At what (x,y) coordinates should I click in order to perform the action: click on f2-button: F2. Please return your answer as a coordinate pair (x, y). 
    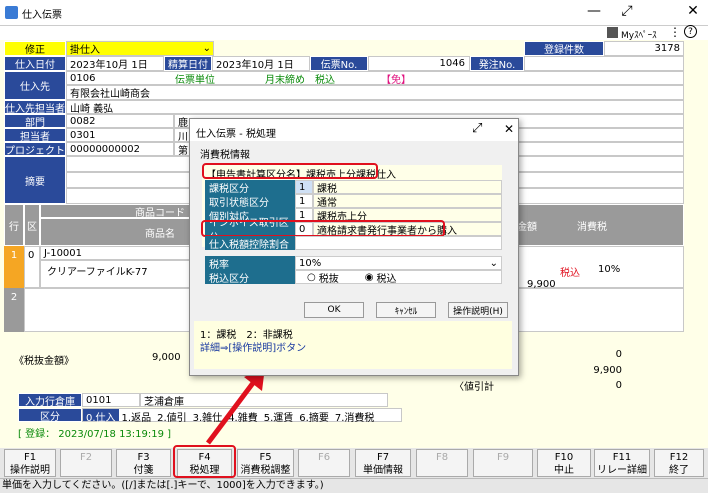
    Looking at the image, I should click on (86, 463).